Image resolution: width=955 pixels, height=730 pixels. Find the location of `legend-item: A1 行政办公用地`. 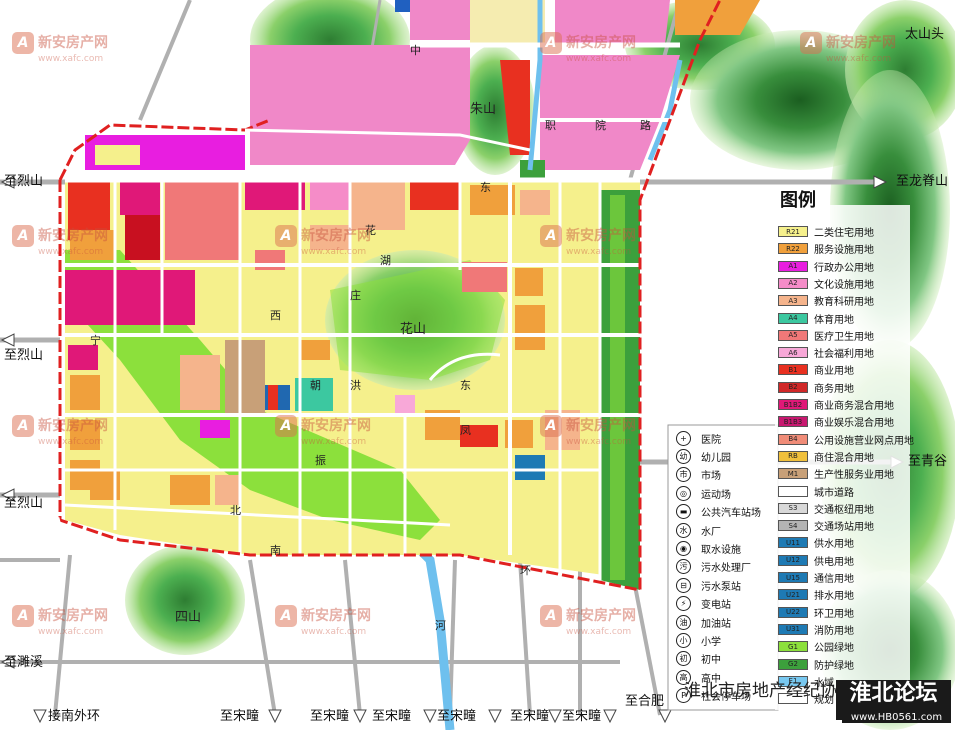

legend-item: A1 行政办公用地 is located at coordinates (826, 266).